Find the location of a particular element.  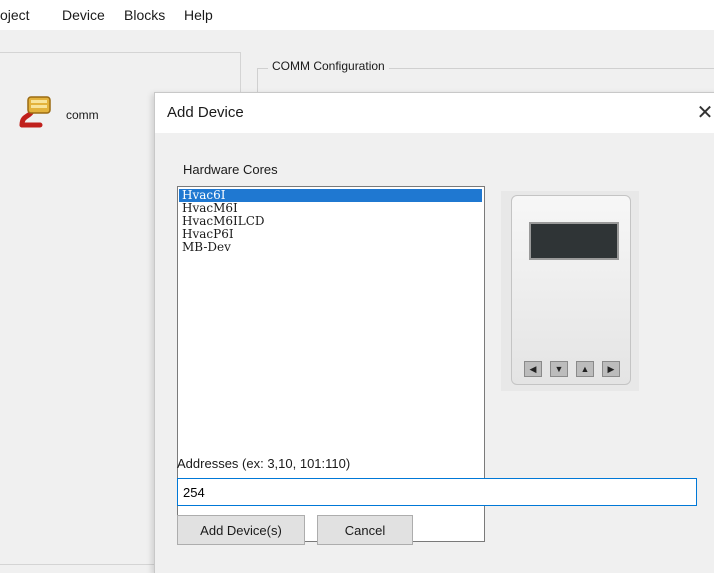

left-arrow-key-icon: ◀ is located at coordinates (533, 369).